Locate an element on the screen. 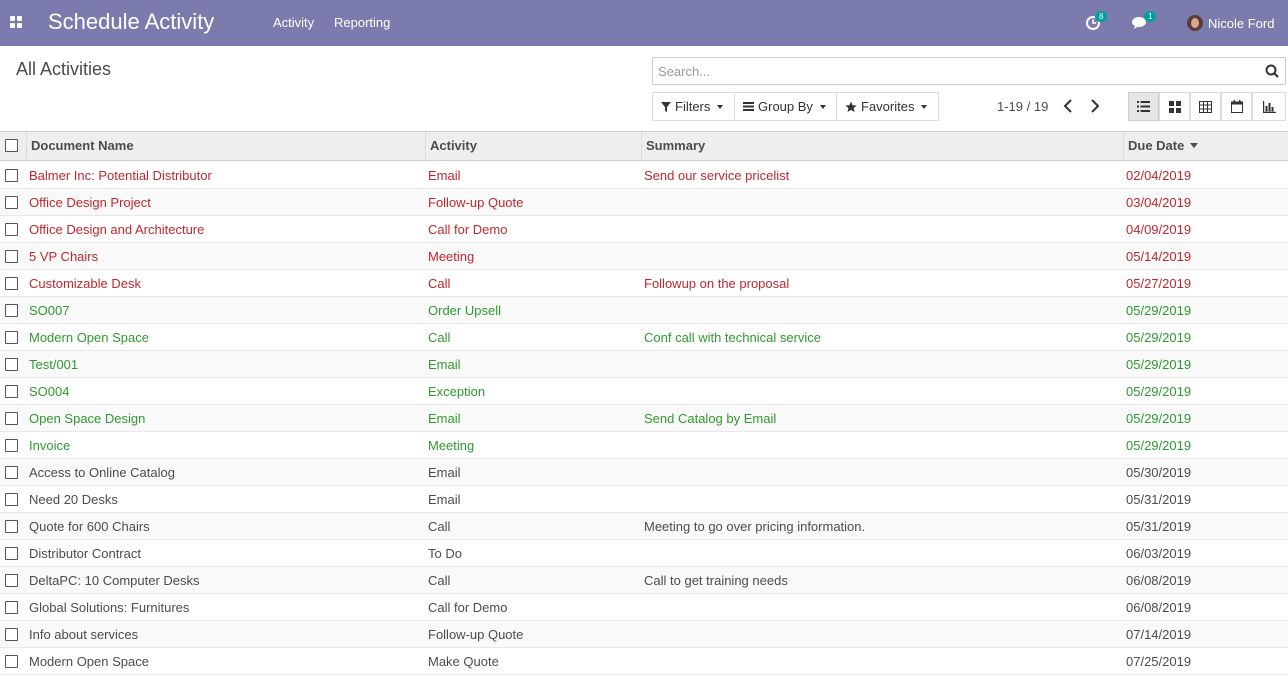 The width and height of the screenshot is (1288, 675). activity-systray: 8 is located at coordinates (1097, 23).